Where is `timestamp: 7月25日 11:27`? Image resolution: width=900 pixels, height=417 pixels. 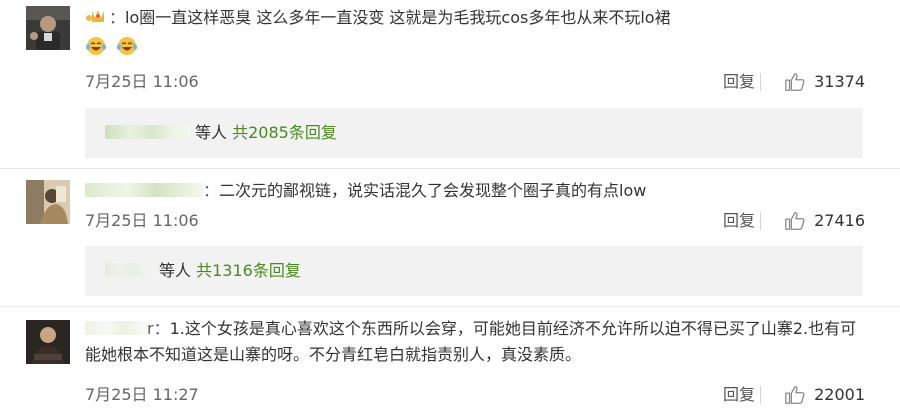 timestamp: 7月25日 11:27 is located at coordinates (142, 394).